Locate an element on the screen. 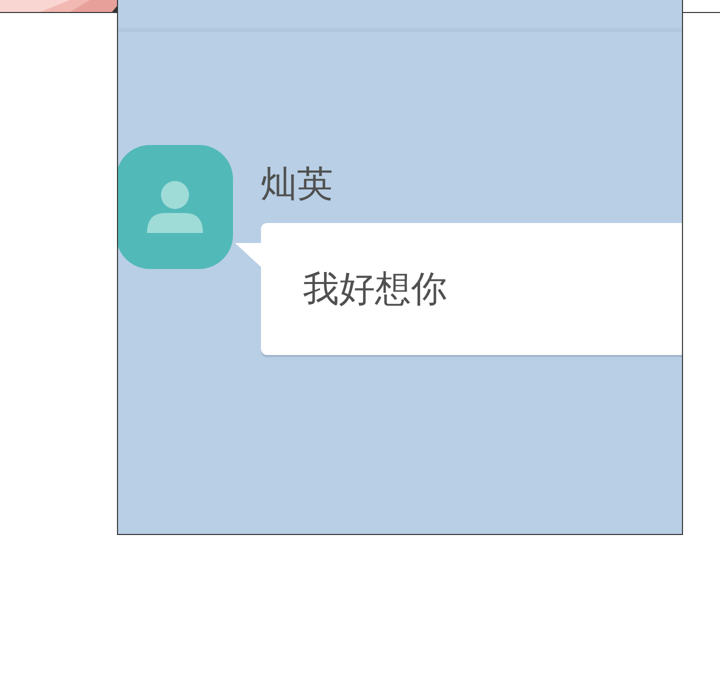 The width and height of the screenshot is (720, 700). contact-name: 灿英 is located at coordinates (297, 185).